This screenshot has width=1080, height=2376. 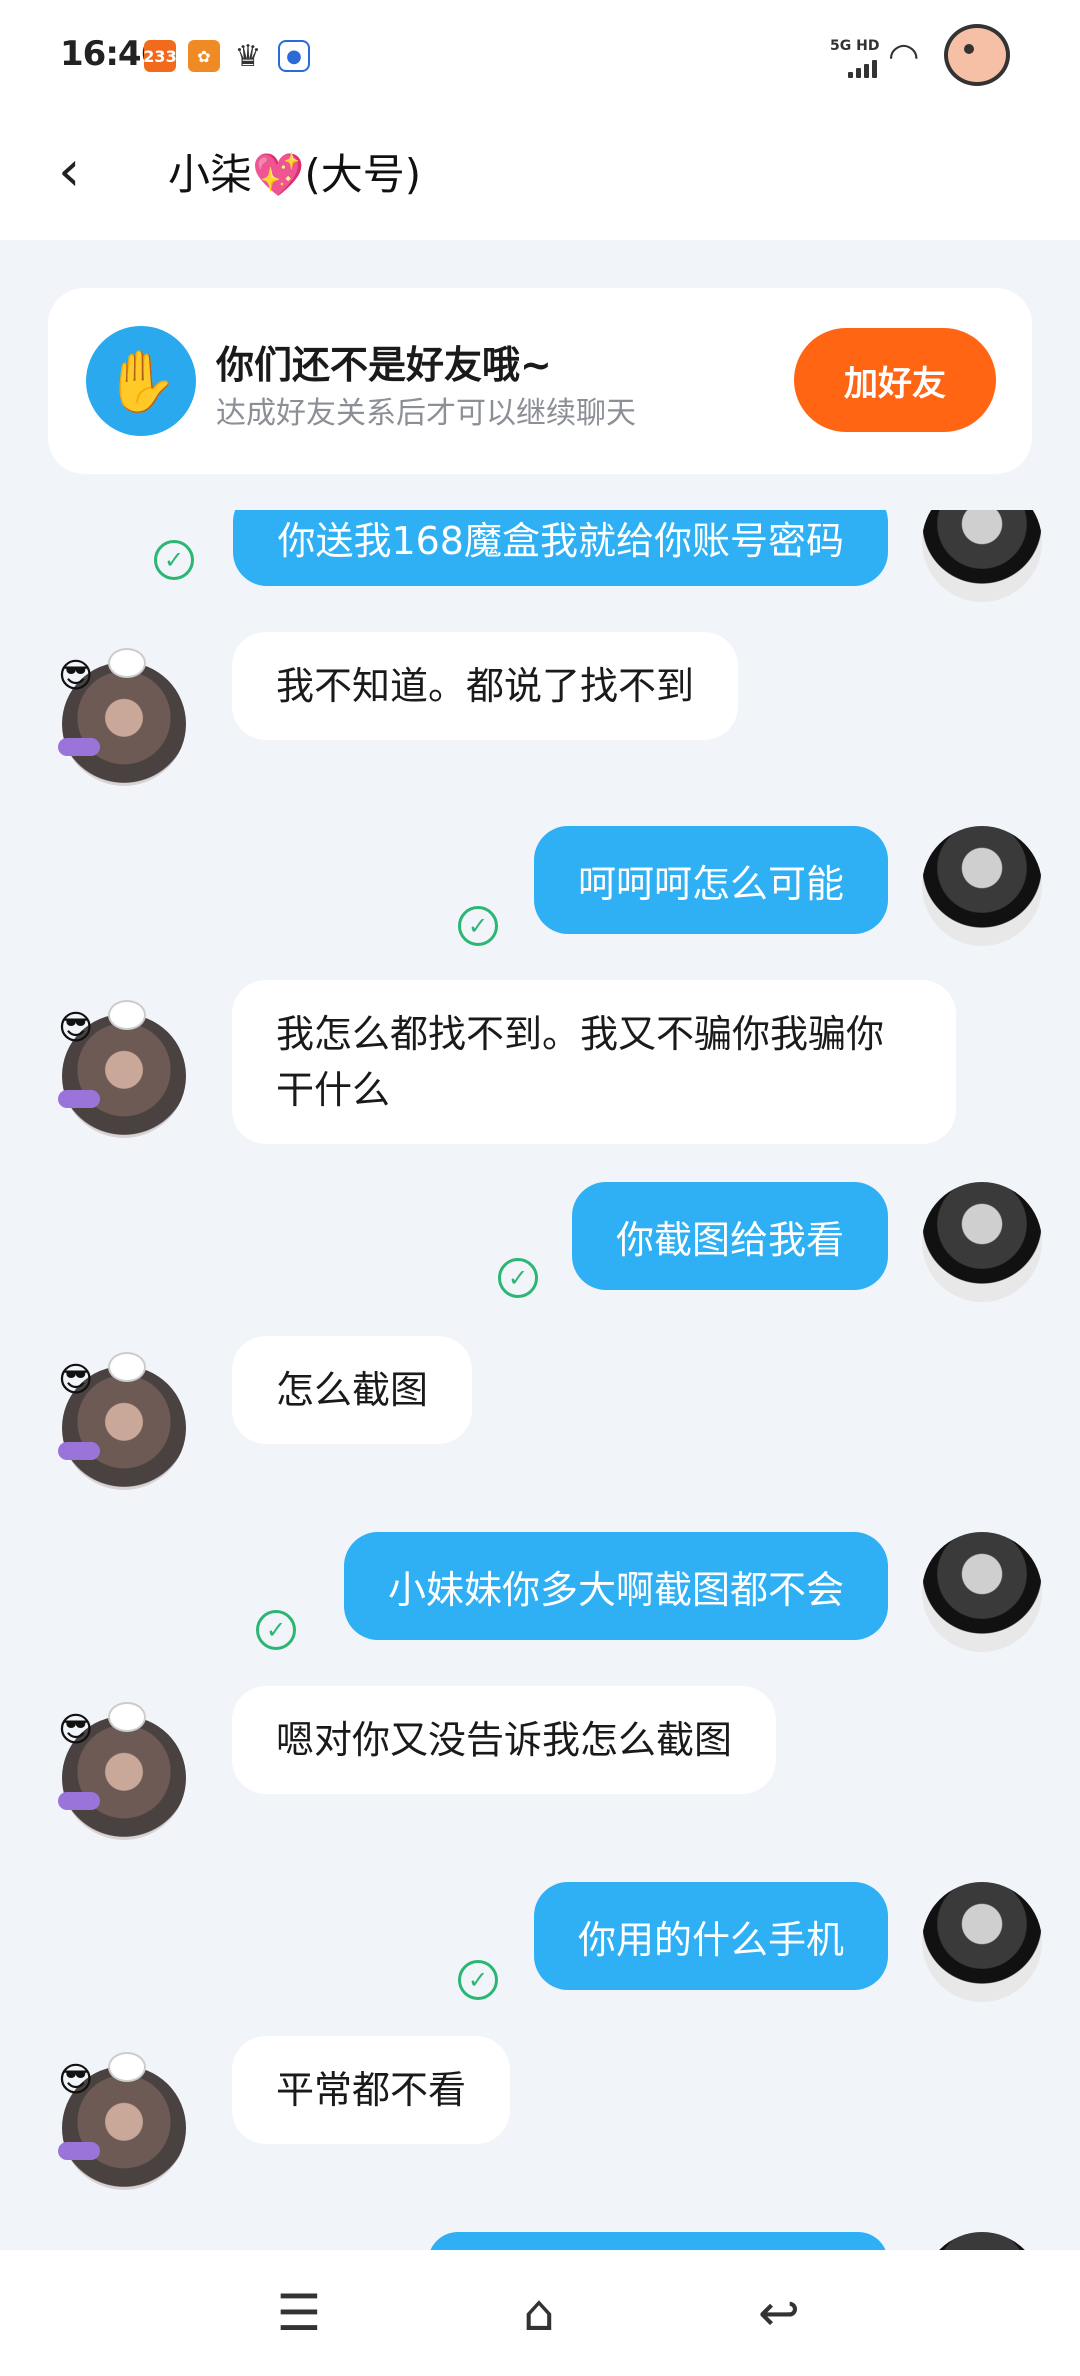 What do you see at coordinates (540, 175) in the screenshot?
I see `chat-header: ‹ 小柒💖(大号)` at bounding box center [540, 175].